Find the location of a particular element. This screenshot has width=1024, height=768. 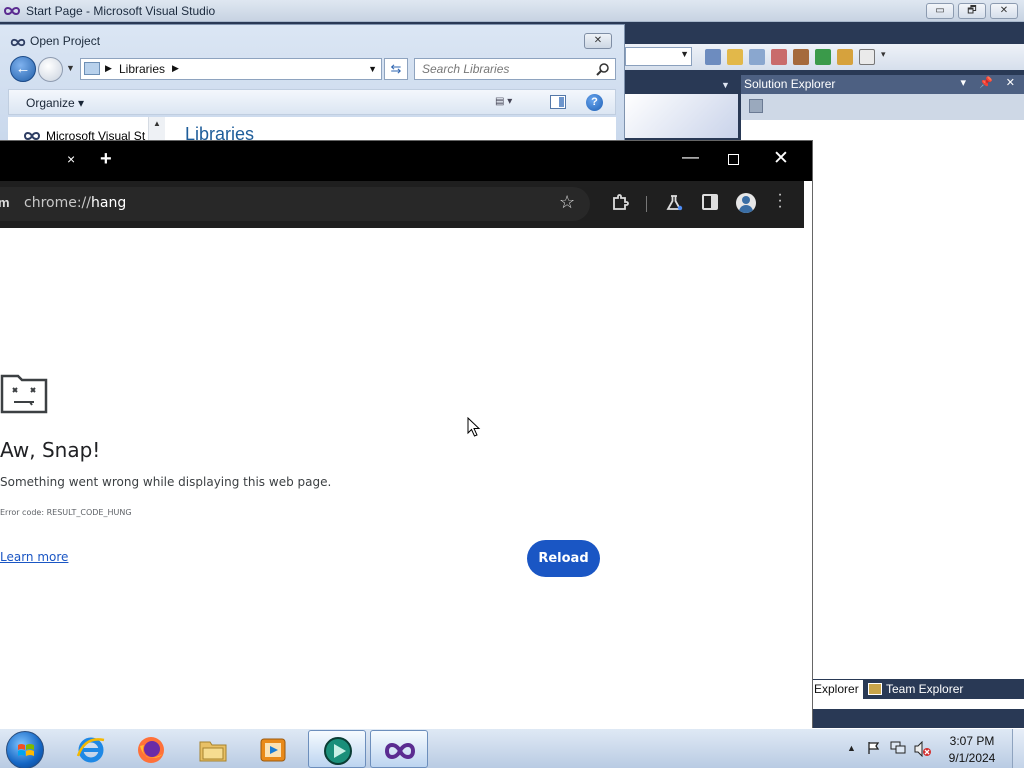

chrome-tabstrip: × + — ✕ is located at coordinates (406, 161).